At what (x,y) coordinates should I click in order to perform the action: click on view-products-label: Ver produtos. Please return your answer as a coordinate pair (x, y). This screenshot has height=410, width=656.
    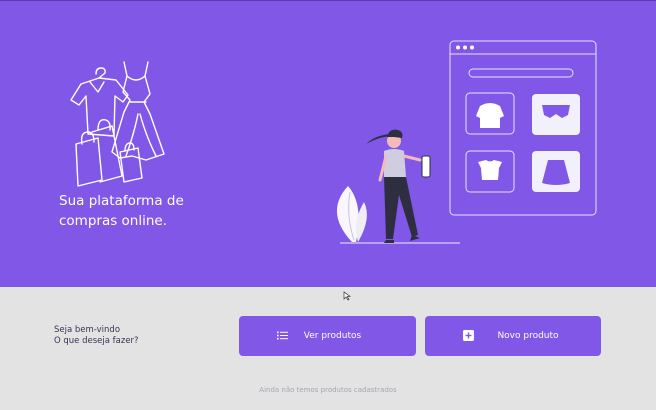
    Looking at the image, I should click on (332, 336).